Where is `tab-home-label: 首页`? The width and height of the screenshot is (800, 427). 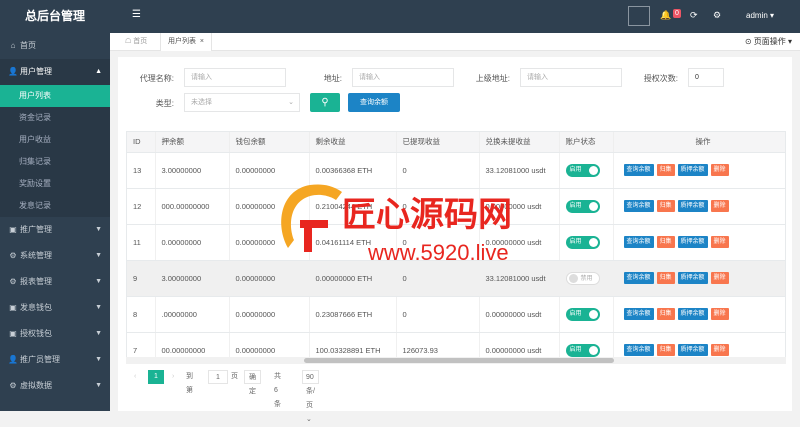
tab-home-label: 首页 is located at coordinates (140, 41).